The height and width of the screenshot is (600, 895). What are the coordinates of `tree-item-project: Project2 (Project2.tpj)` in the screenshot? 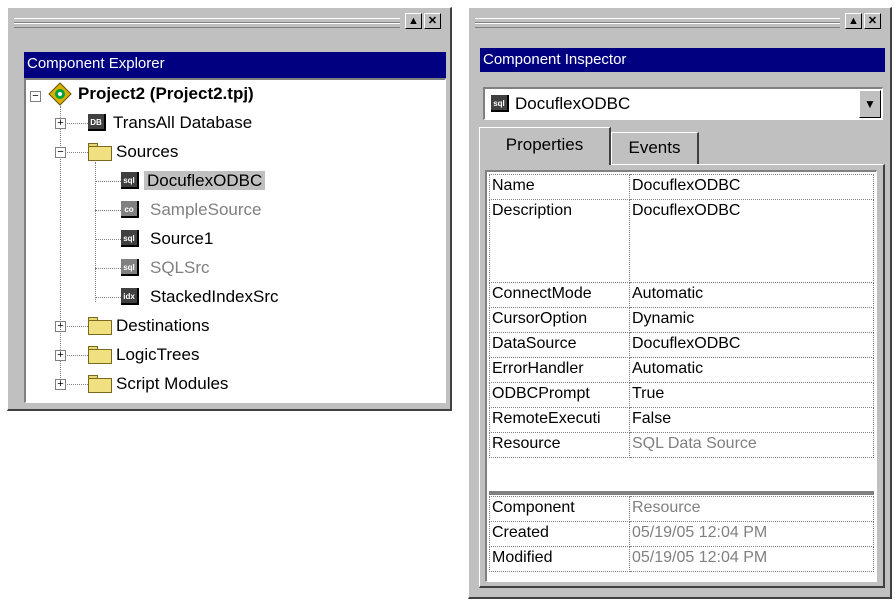 It's located at (166, 94).